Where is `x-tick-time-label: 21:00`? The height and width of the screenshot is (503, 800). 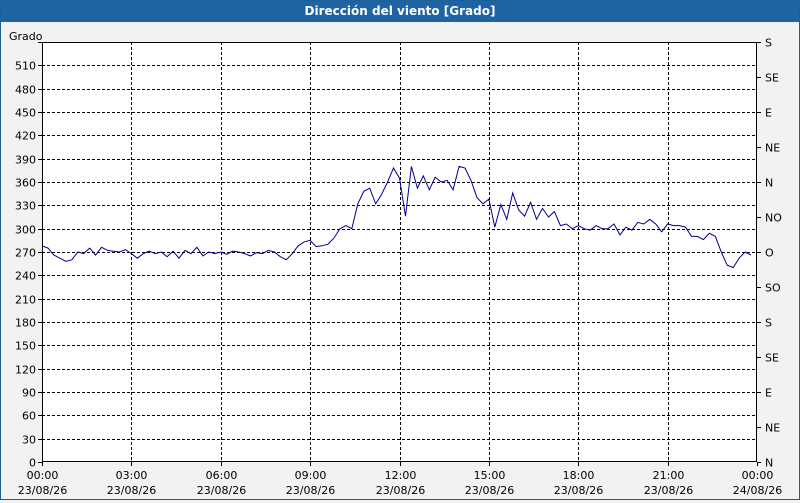 x-tick-time-label: 21:00 is located at coordinates (669, 475).